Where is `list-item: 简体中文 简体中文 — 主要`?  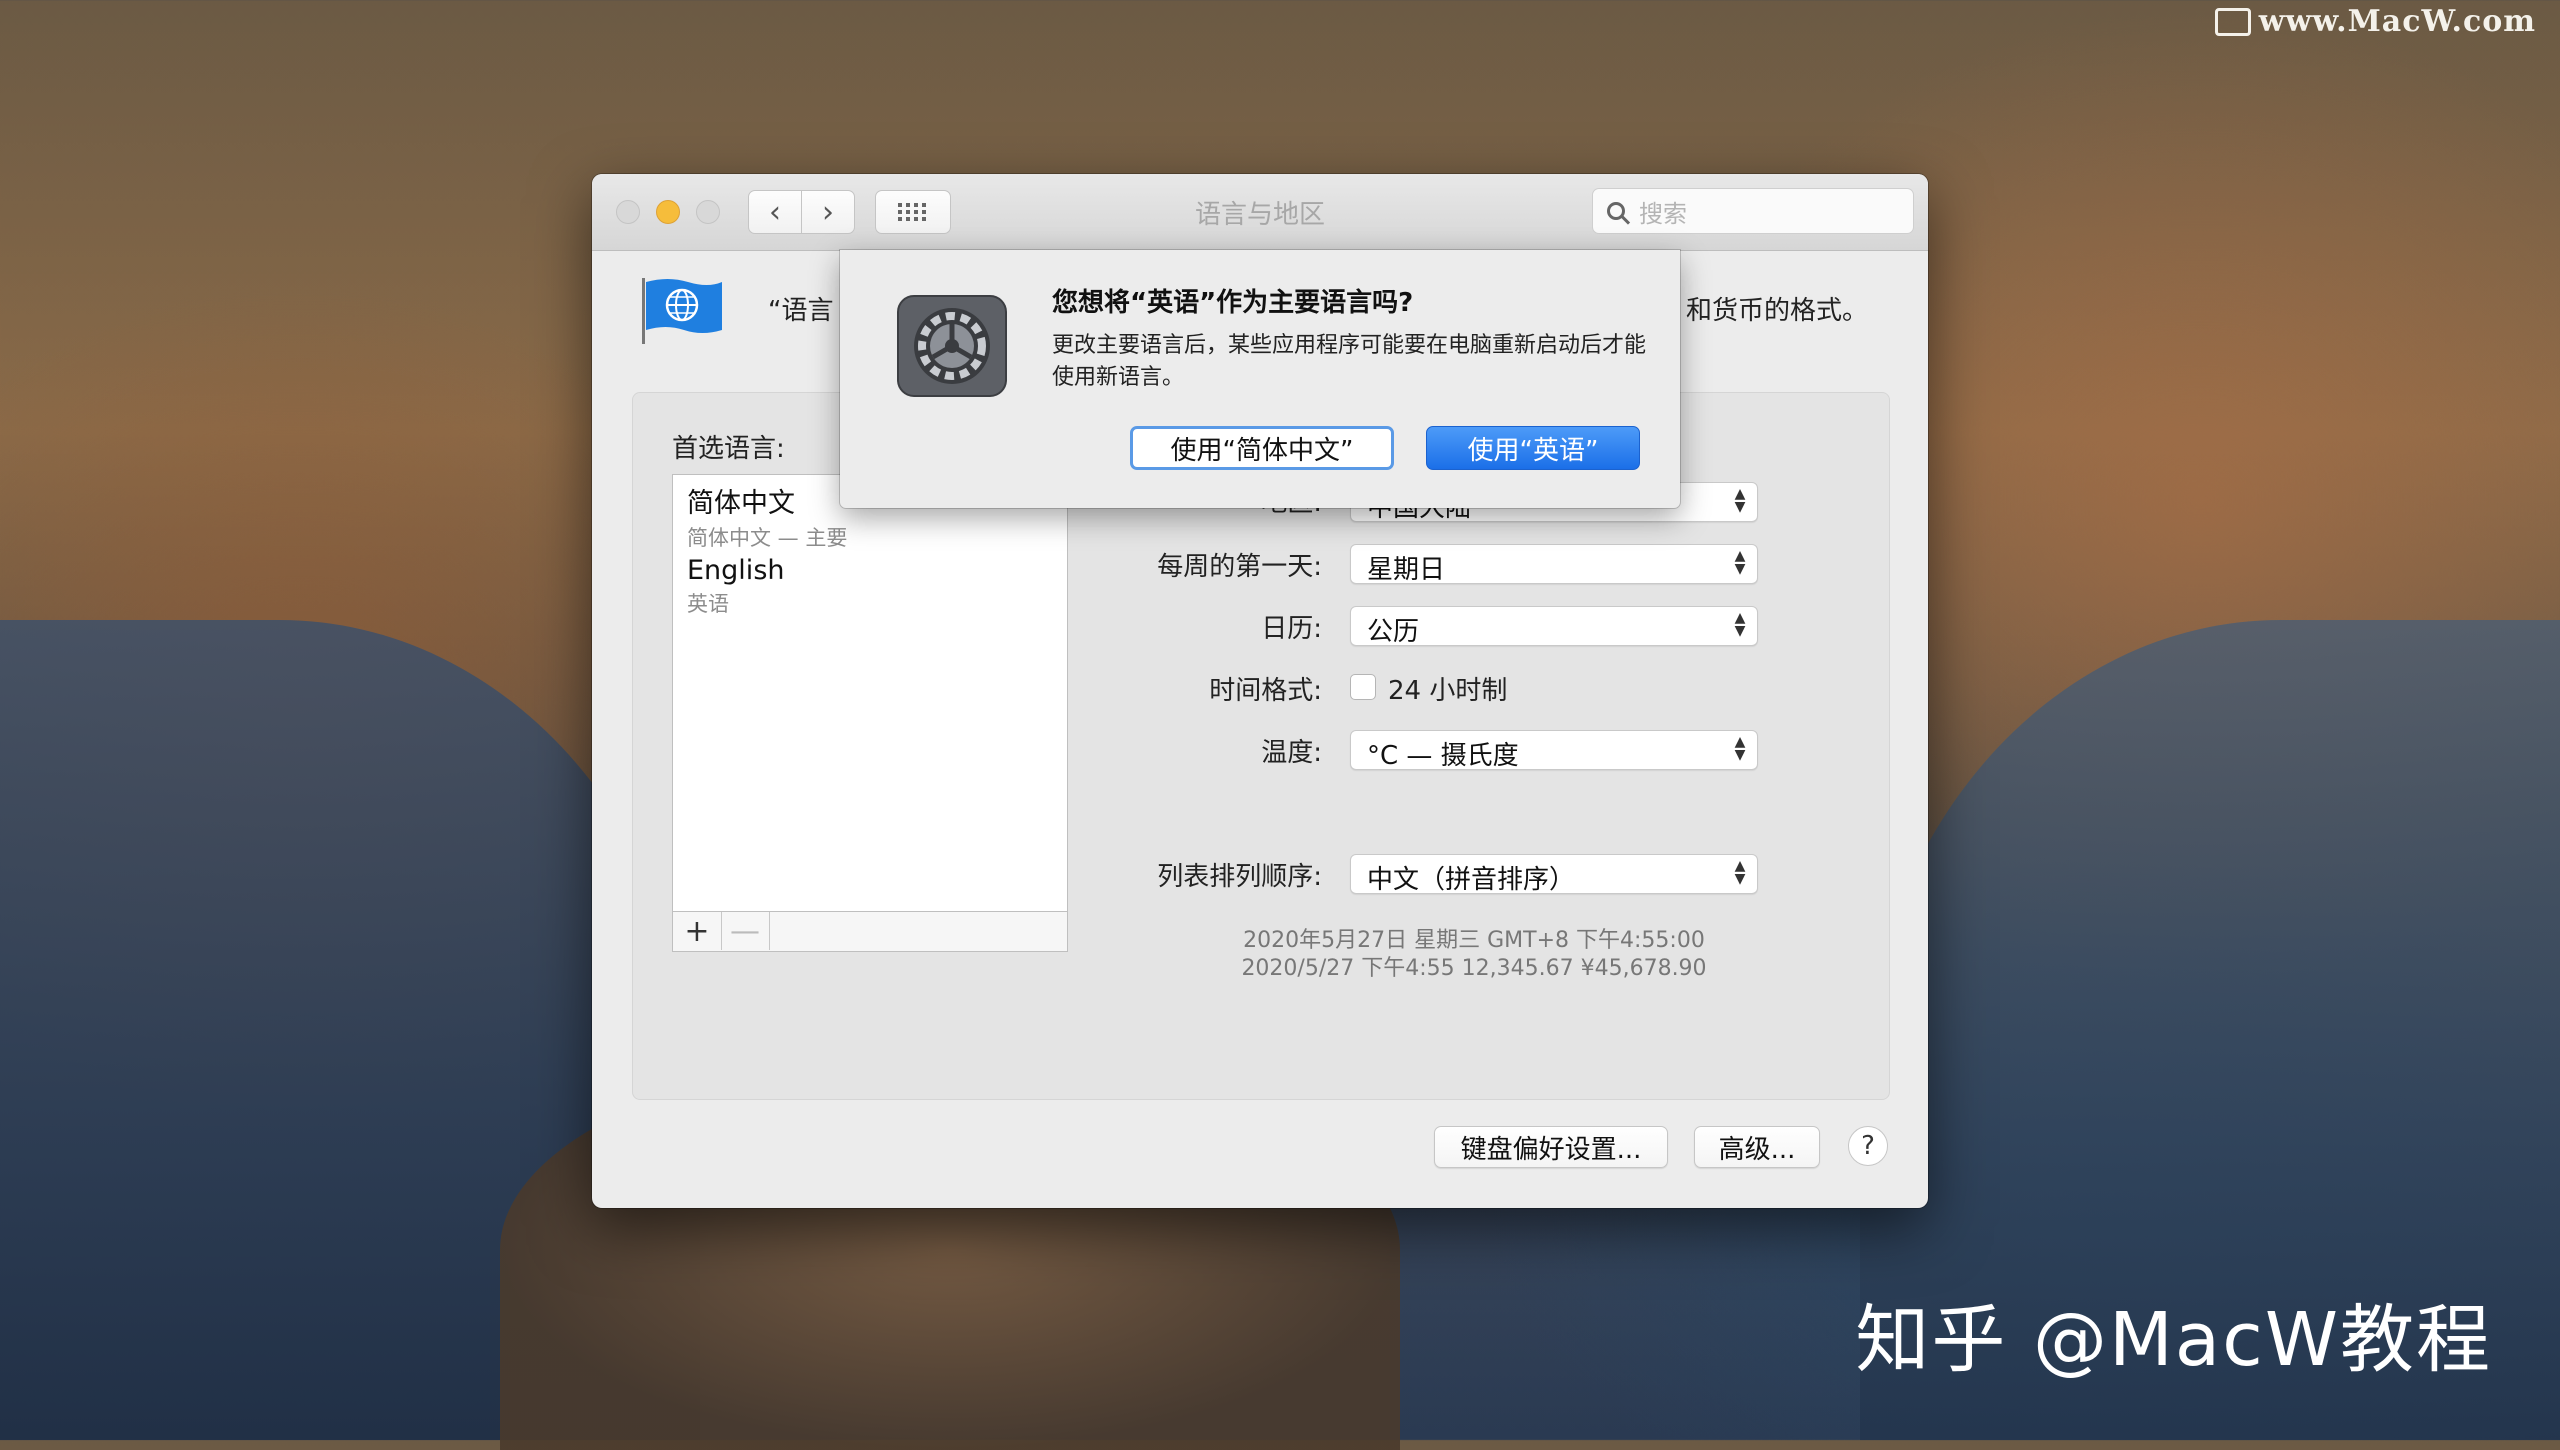
list-item: 简体中文 简体中文 — 主要 is located at coordinates (767, 516).